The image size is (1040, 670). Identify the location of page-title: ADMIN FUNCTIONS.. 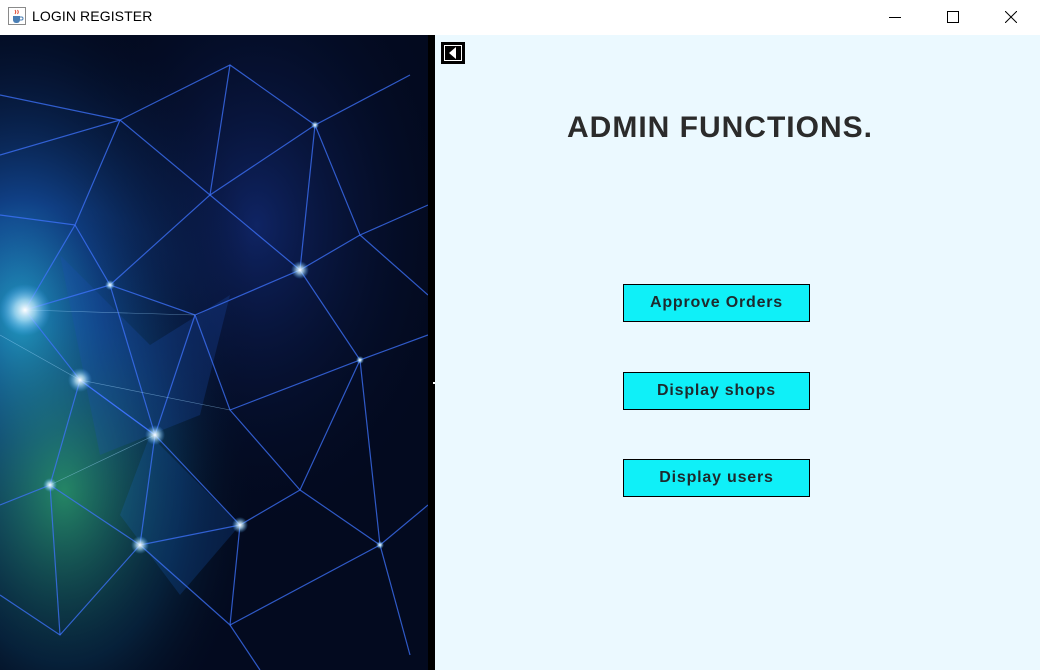
(720, 127).